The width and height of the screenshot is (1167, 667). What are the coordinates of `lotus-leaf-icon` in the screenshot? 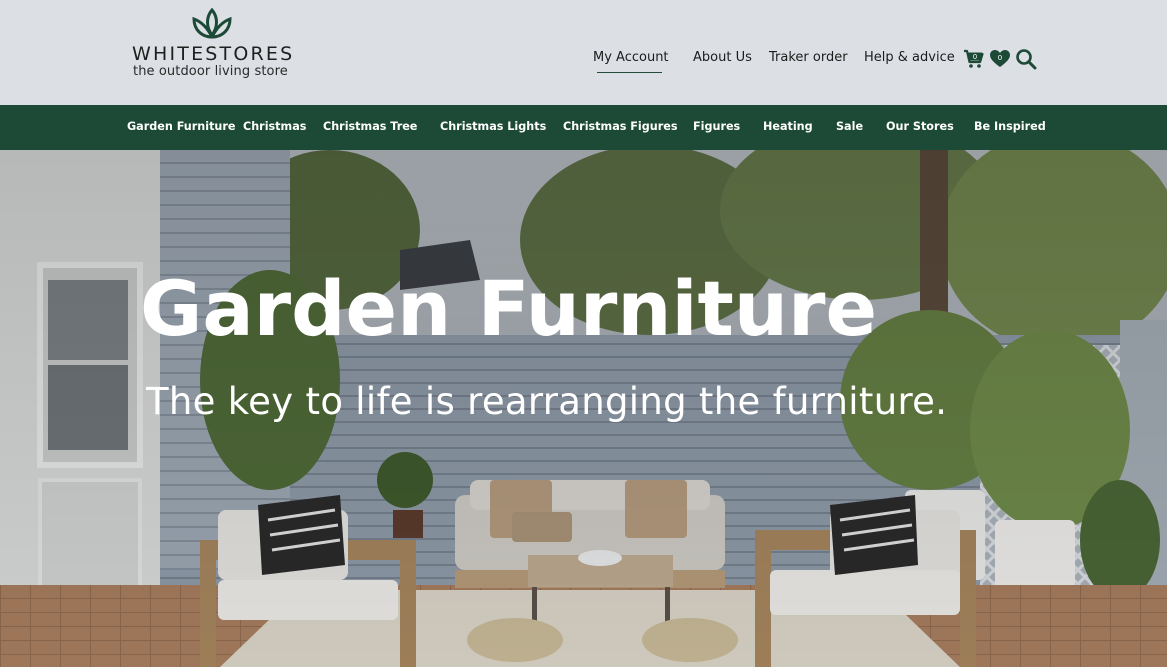 It's located at (212, 23).